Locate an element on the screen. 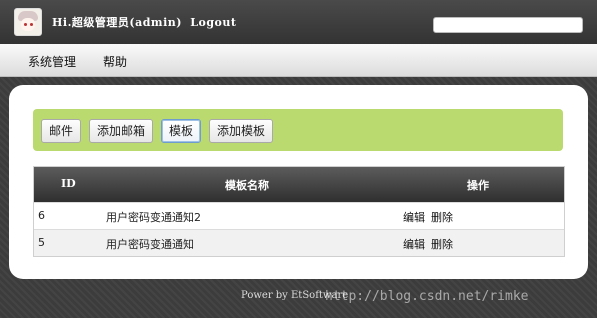  column-header-actions: 操作 is located at coordinates (478, 185).